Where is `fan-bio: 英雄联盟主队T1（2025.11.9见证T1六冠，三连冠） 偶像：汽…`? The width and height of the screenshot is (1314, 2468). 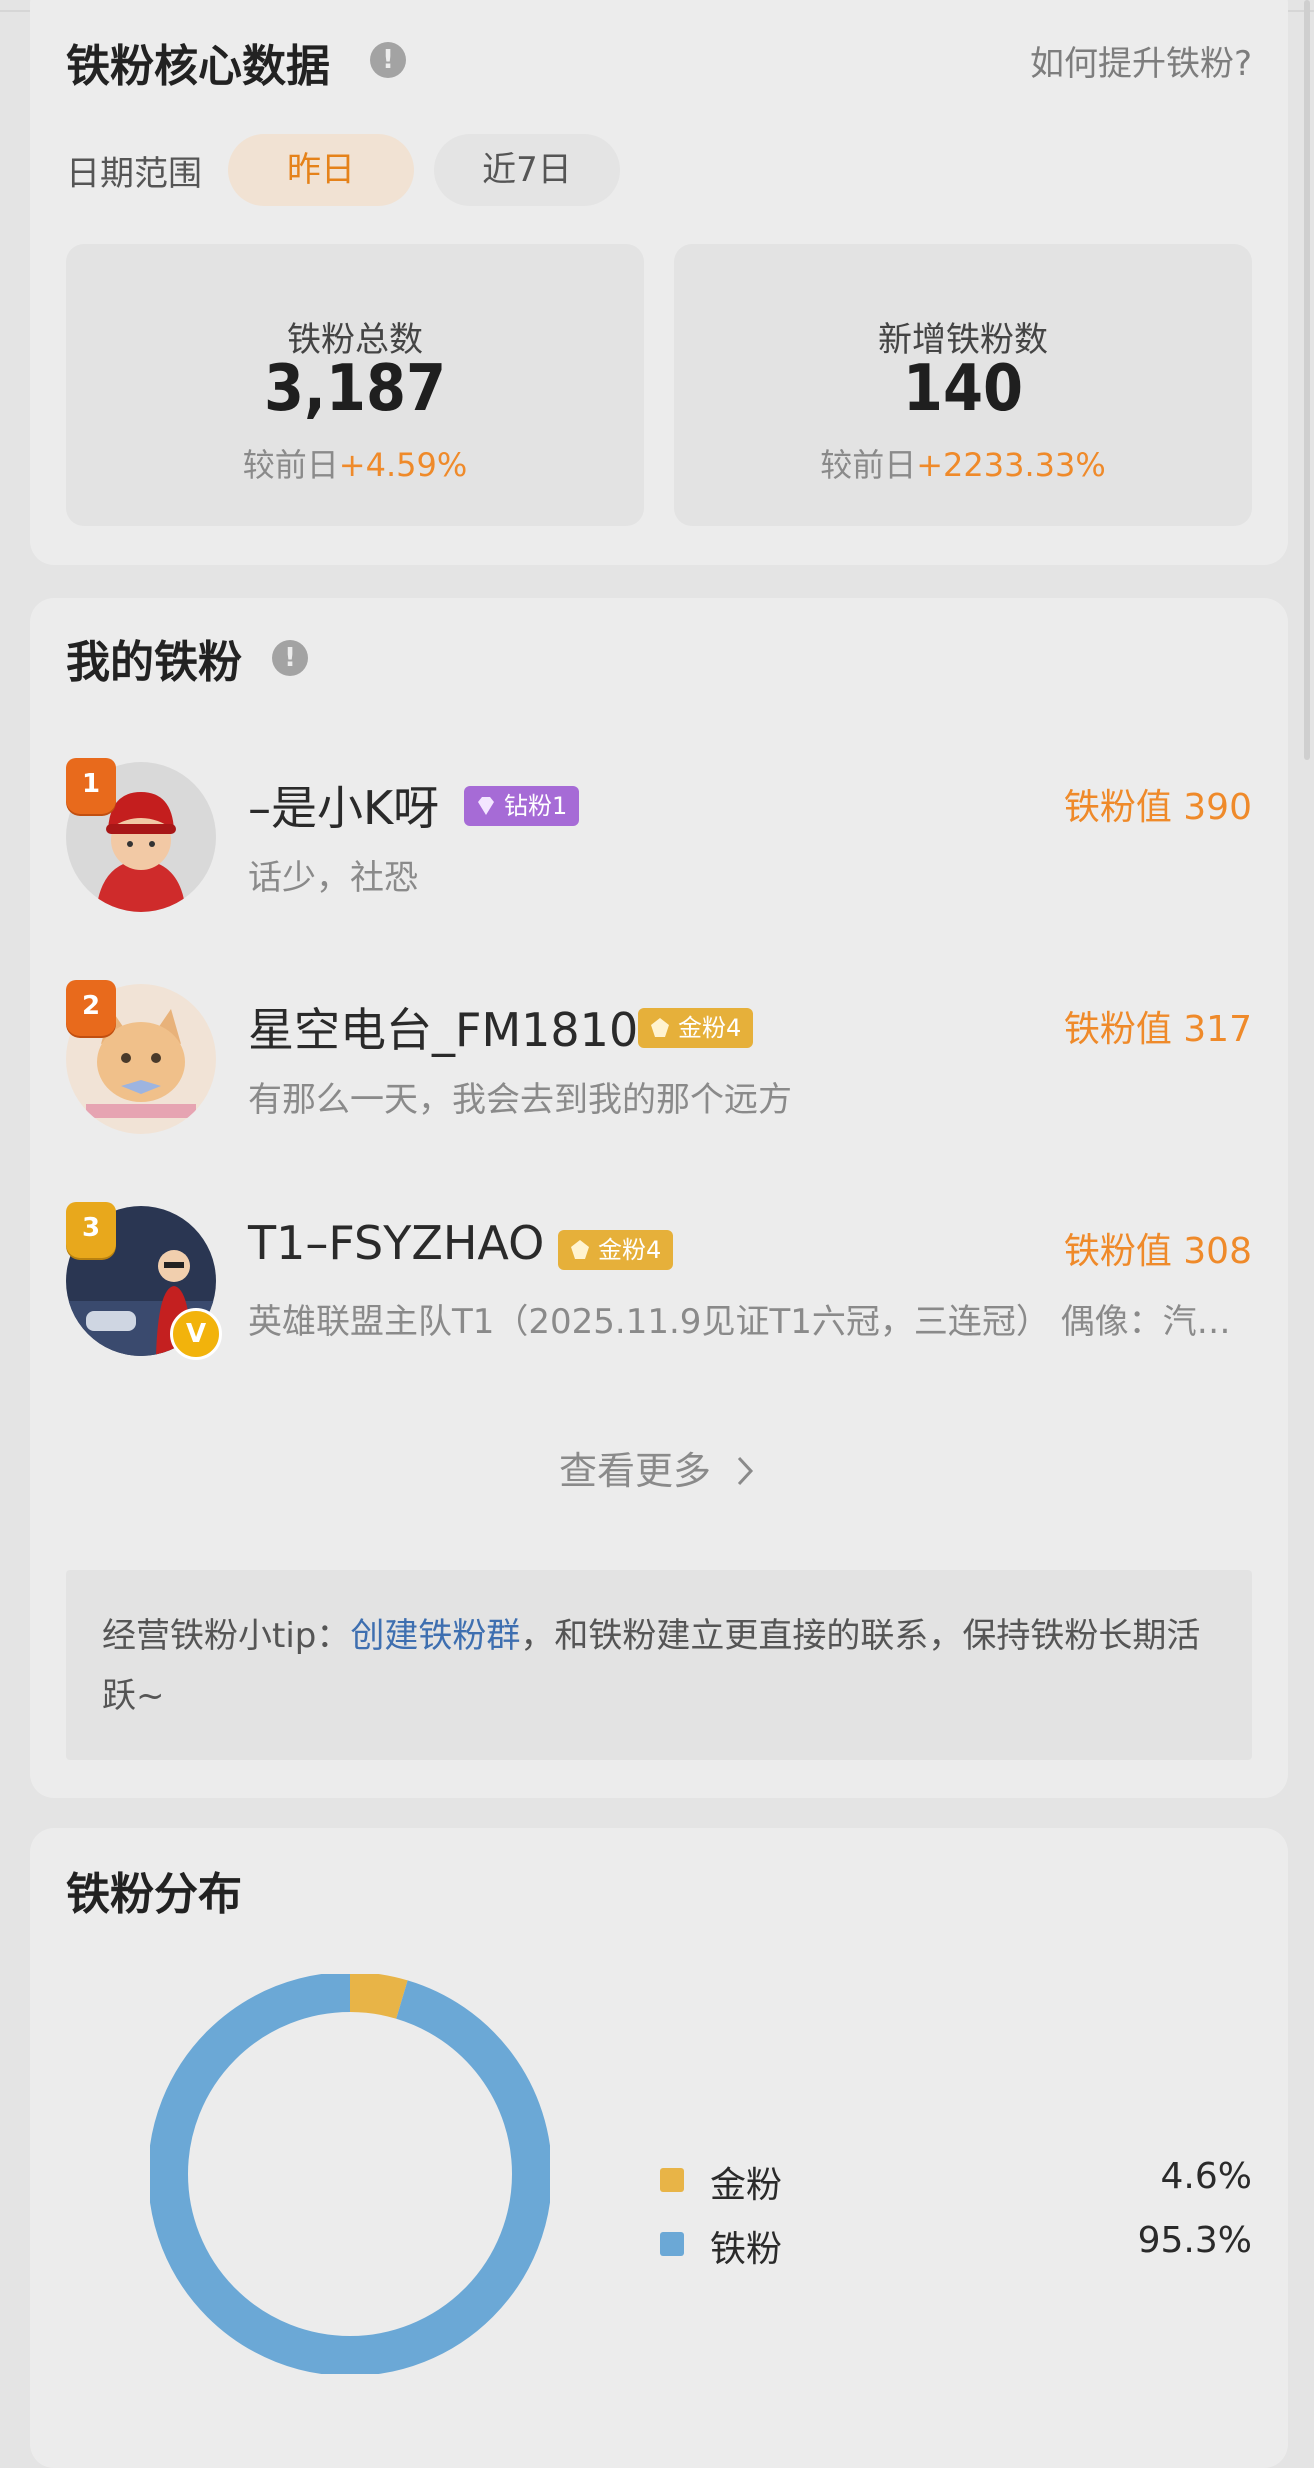
fan-bio: 英雄联盟主队T1（2025.11.9见证T1六冠，三连冠） 偶像：汽… is located at coordinates (739, 1322).